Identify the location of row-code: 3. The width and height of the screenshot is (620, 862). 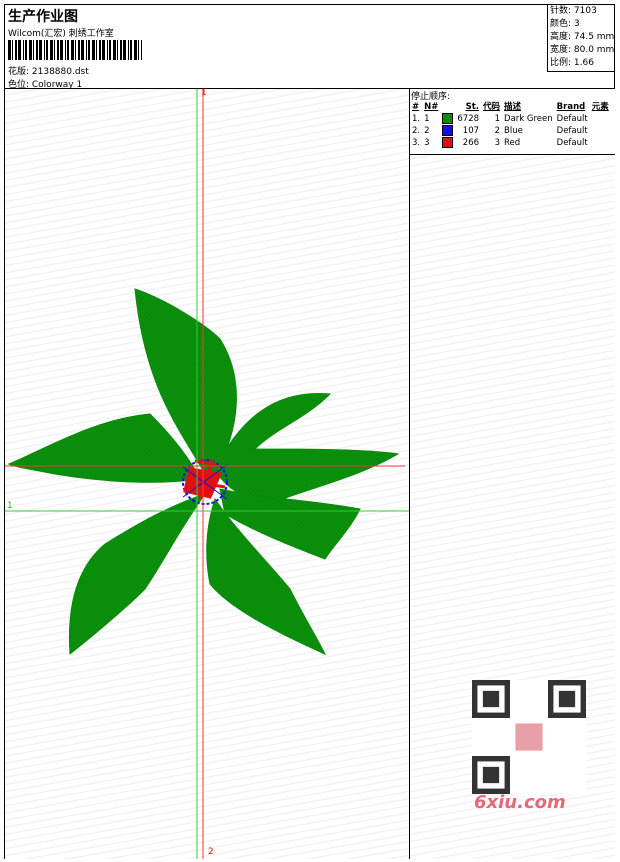
(497, 143).